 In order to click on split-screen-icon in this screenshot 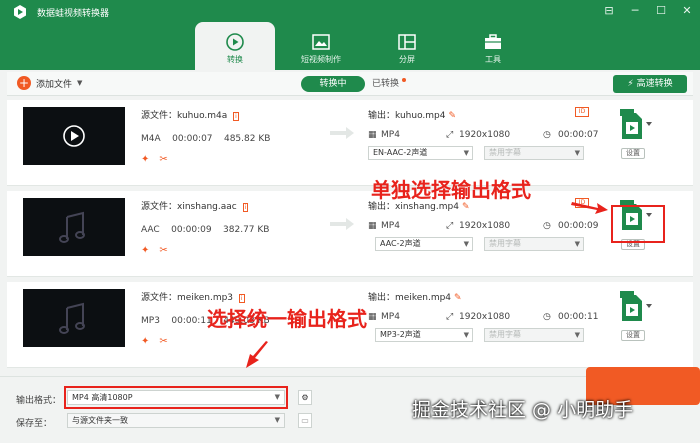, I will do `click(407, 42)`.